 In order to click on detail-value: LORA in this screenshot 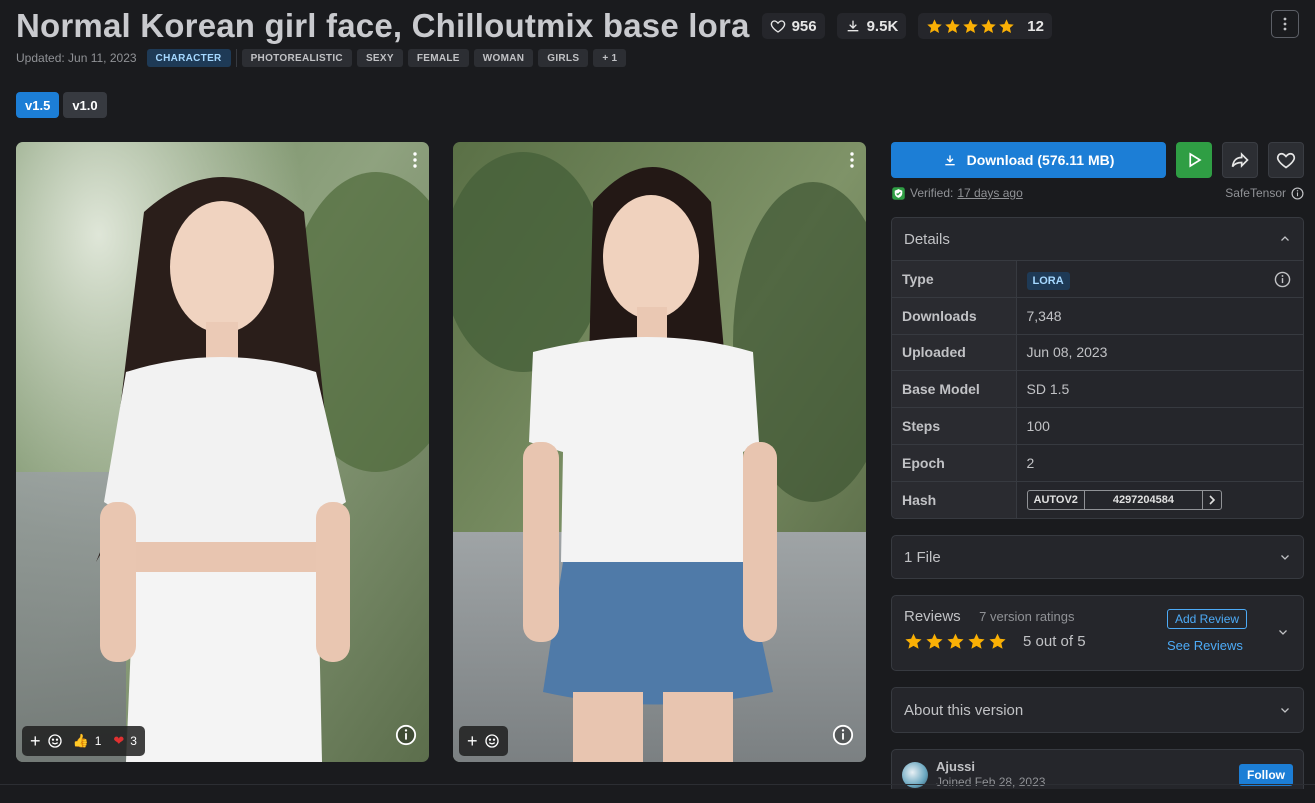, I will do `click(1159, 279)`.